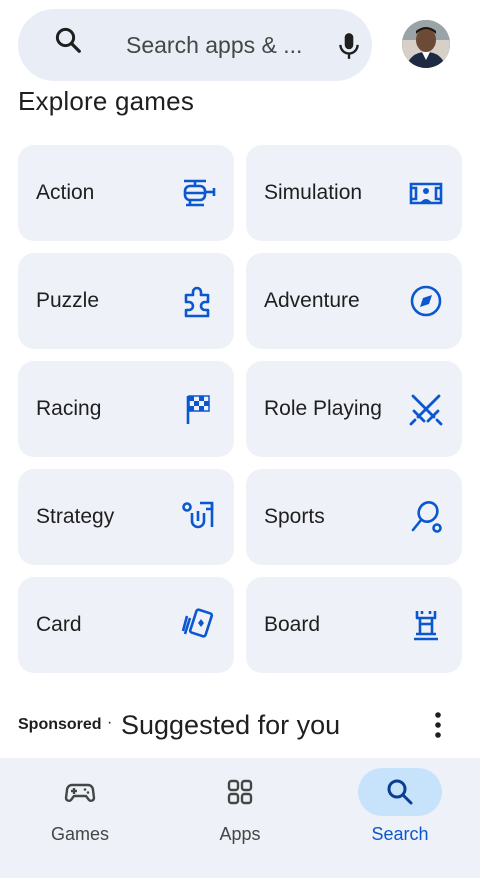  I want to click on nav-label: Apps, so click(240, 834).